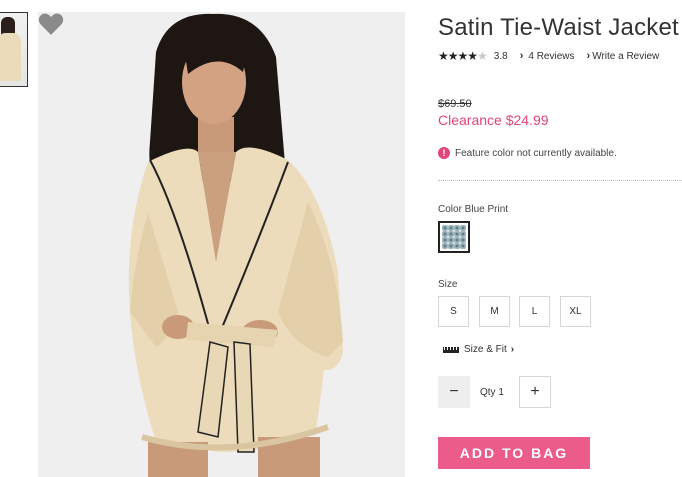 The image size is (682, 477). What do you see at coordinates (514, 453) in the screenshot?
I see `add-to-bag-button: ADD TO BAG` at bounding box center [514, 453].